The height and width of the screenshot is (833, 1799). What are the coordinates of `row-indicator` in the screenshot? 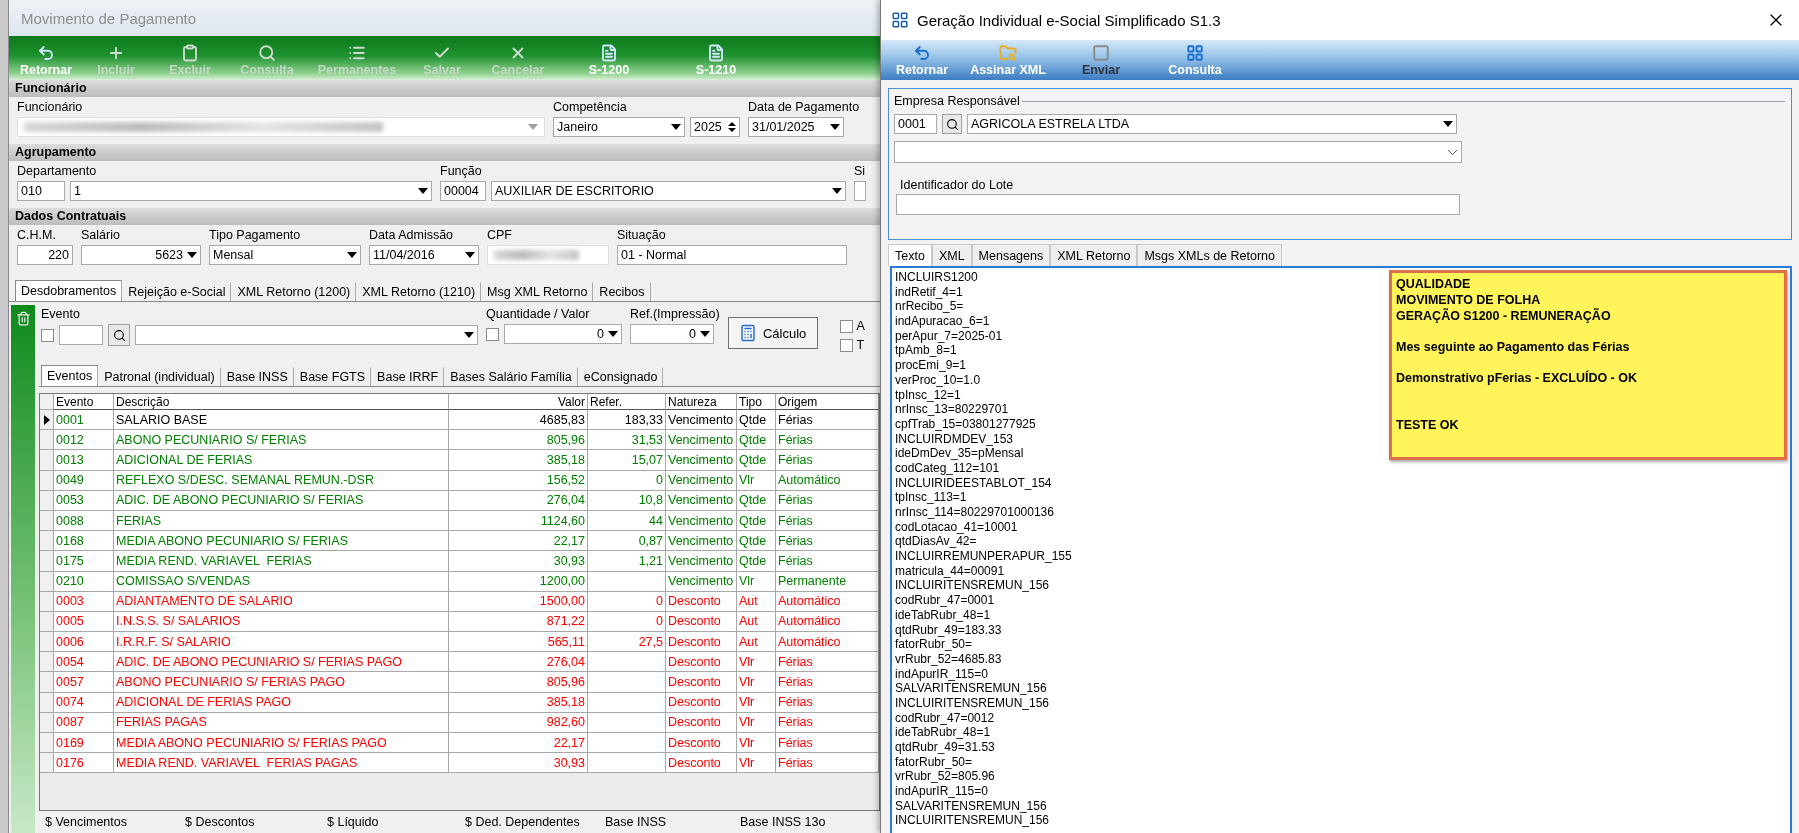 It's located at (47, 420).